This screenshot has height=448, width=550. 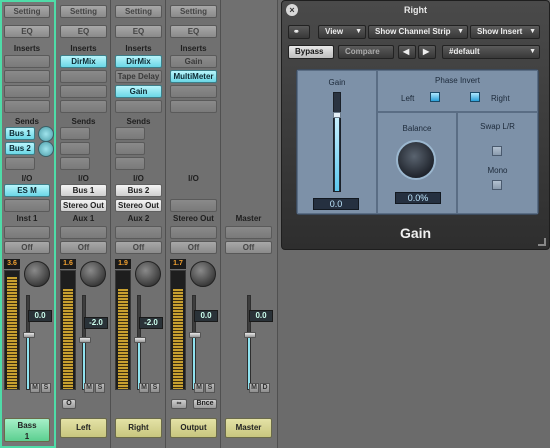 What do you see at coordinates (542, 242) in the screenshot?
I see `resize-handle` at bounding box center [542, 242].